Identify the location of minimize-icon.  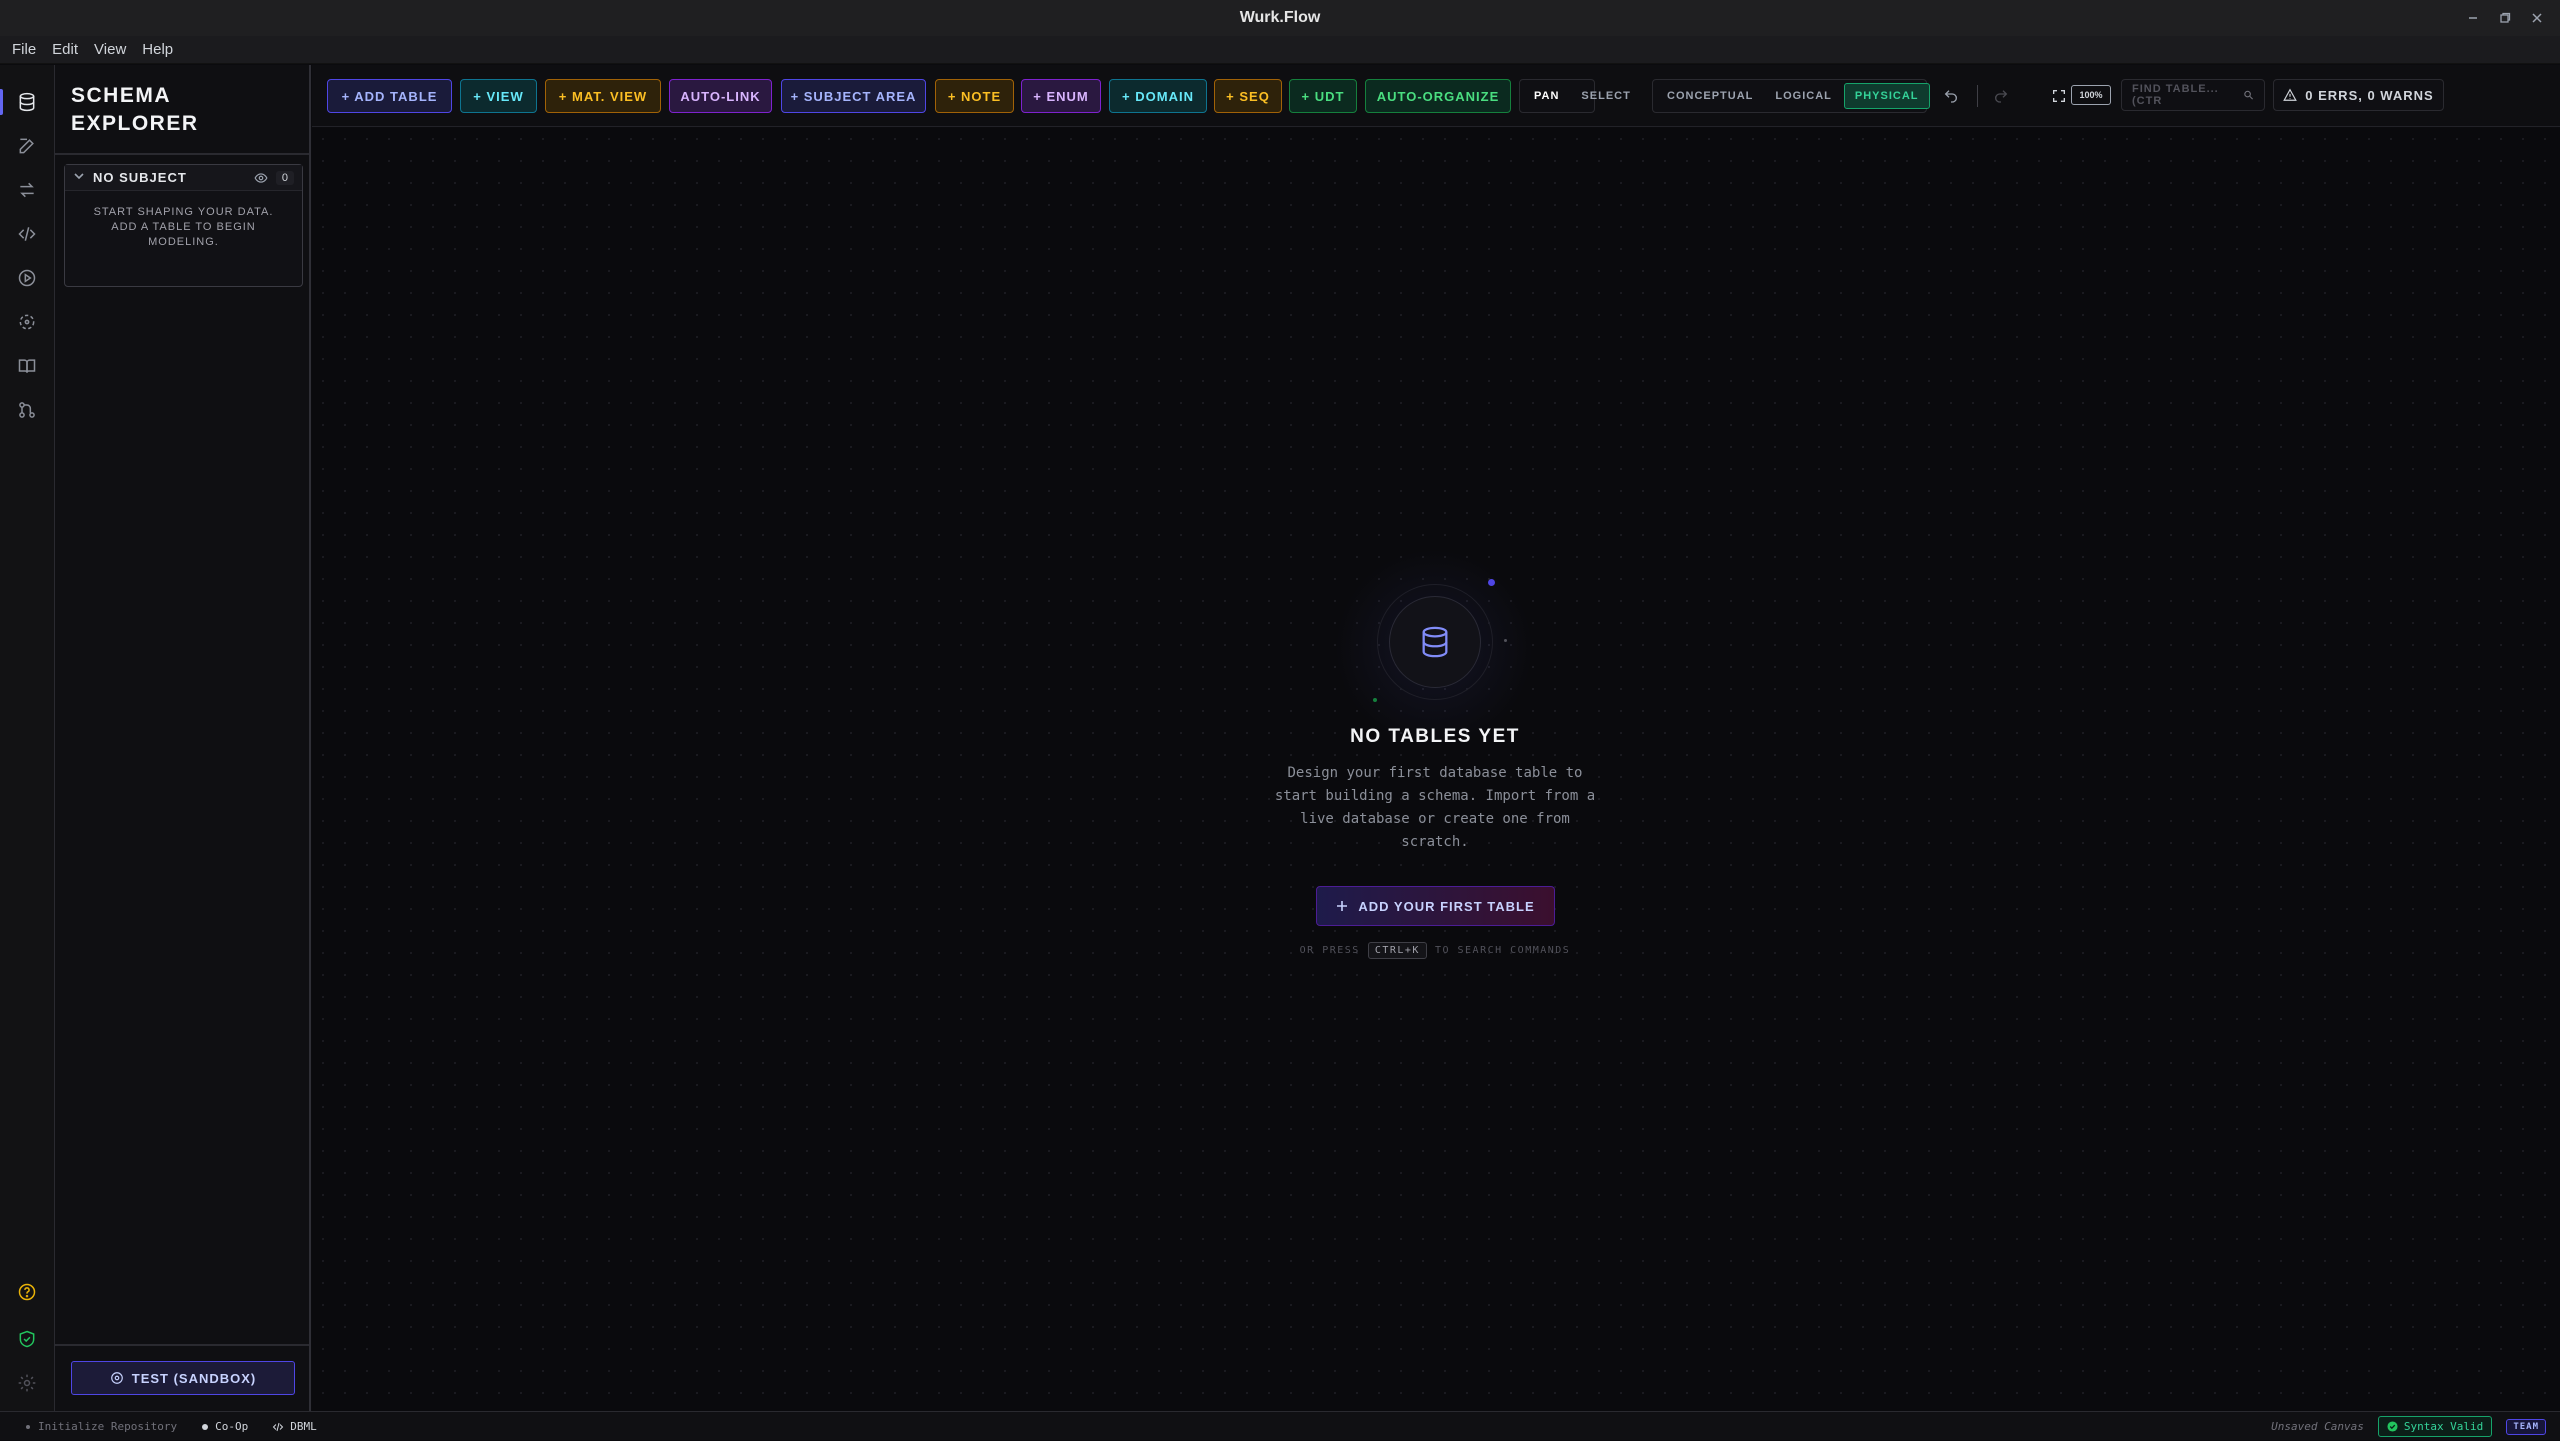
(2473, 18).